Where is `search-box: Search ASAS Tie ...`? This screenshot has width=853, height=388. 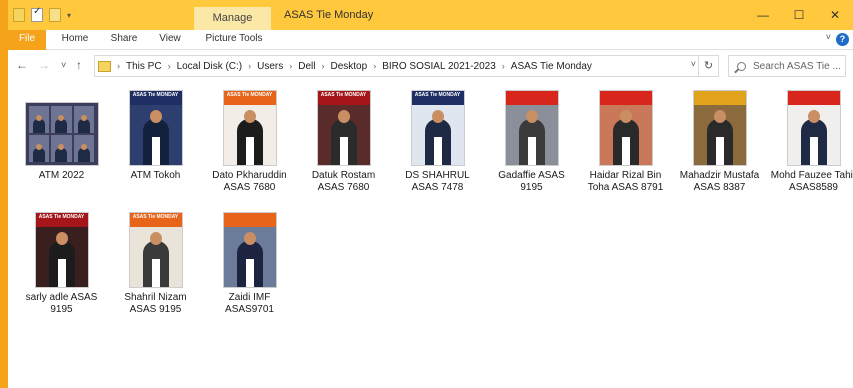
search-box: Search ASAS Tie ... is located at coordinates (787, 66).